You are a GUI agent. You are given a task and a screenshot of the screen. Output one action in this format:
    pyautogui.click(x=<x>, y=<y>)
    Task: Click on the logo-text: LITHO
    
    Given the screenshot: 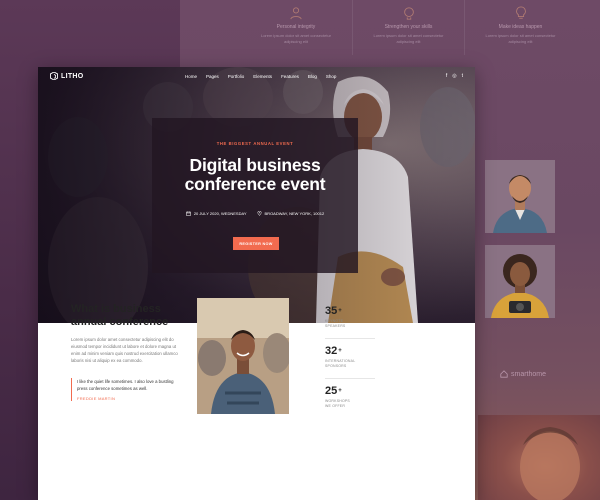 What is the action you would take?
    pyautogui.click(x=72, y=76)
    